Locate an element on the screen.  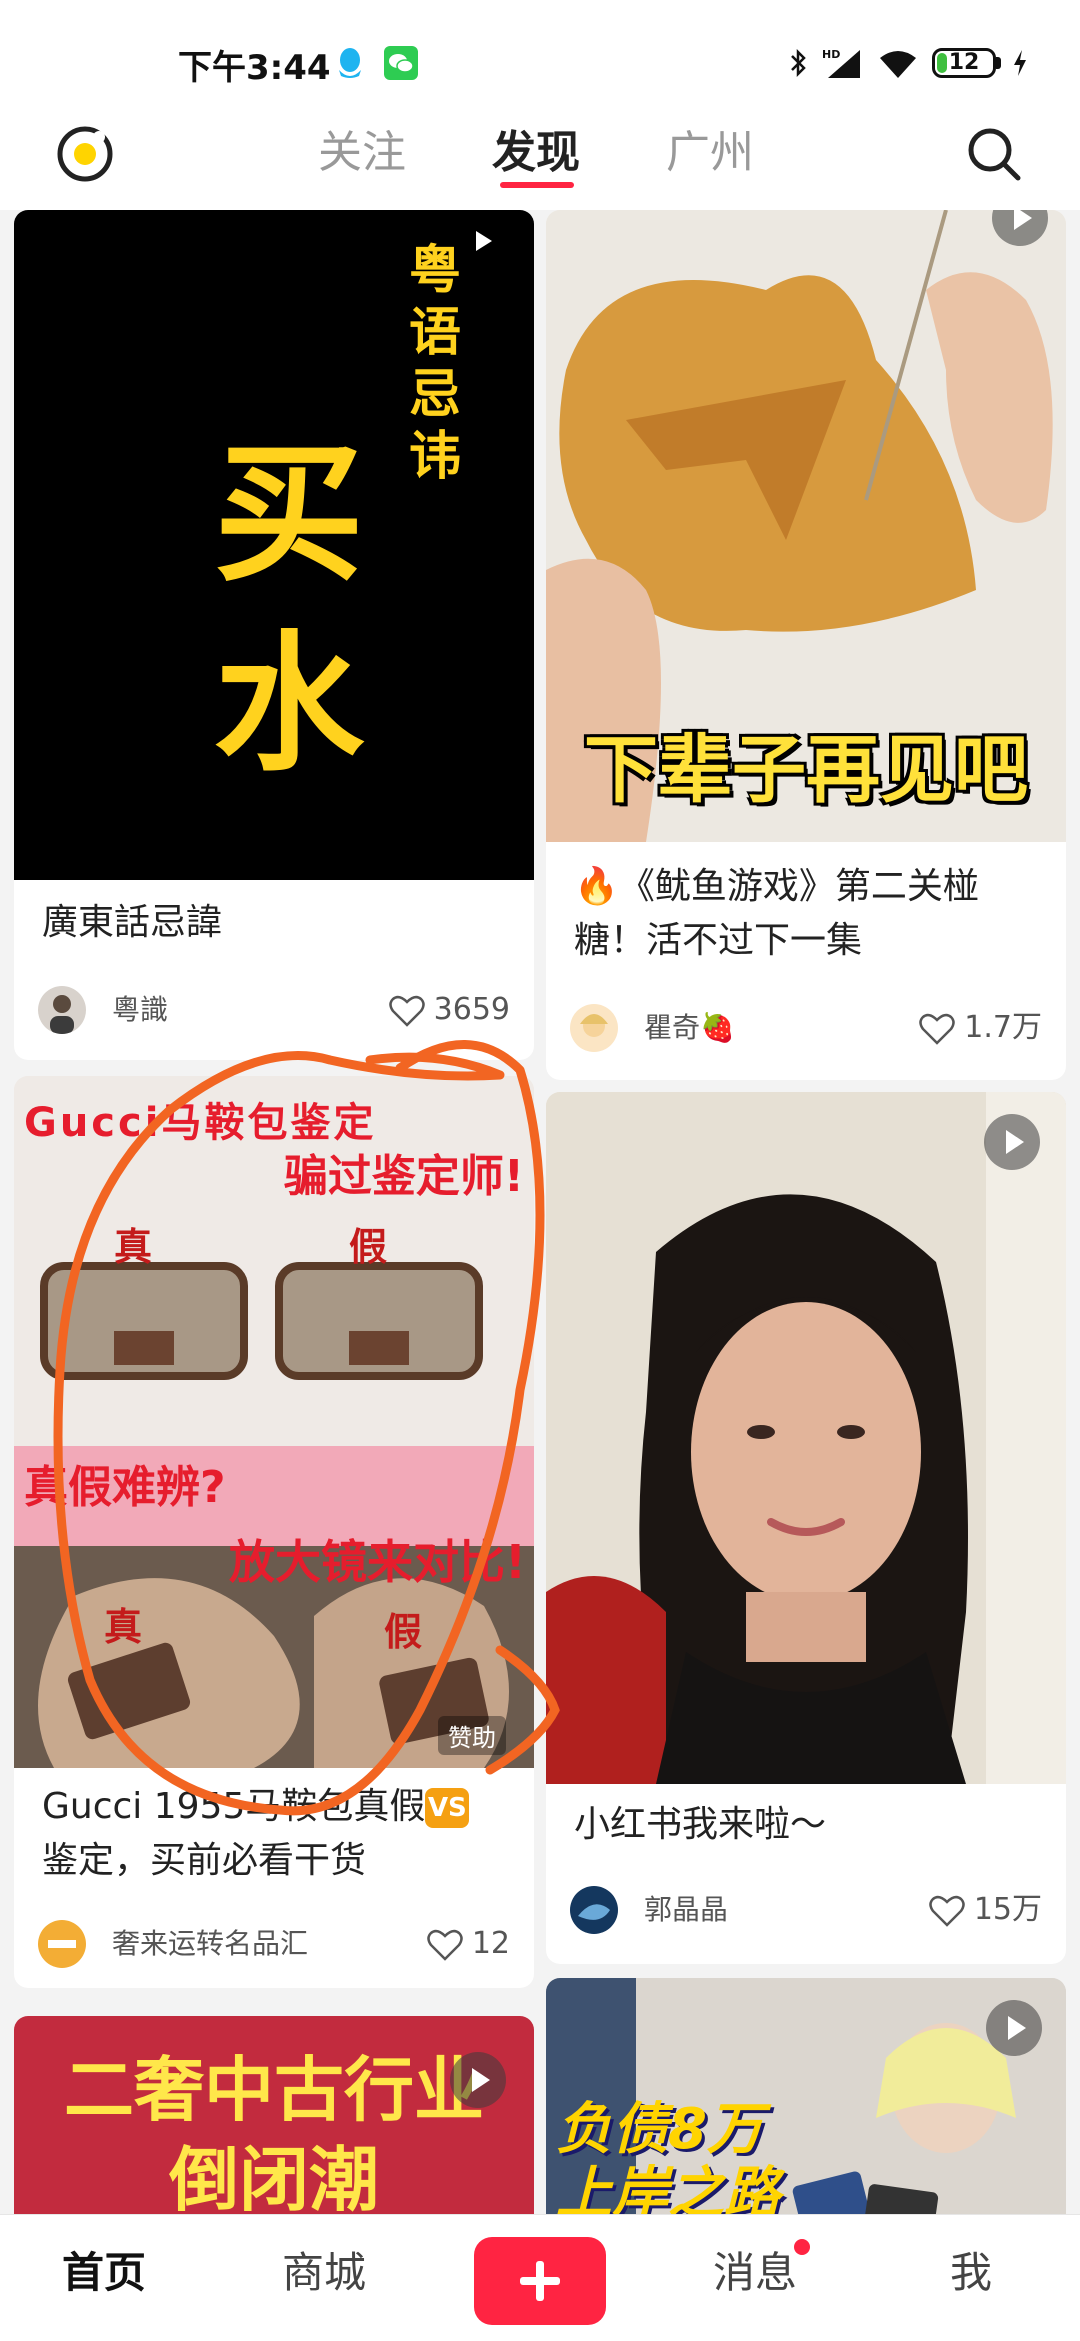
tab-local: 广州 is located at coordinates (710, 153).